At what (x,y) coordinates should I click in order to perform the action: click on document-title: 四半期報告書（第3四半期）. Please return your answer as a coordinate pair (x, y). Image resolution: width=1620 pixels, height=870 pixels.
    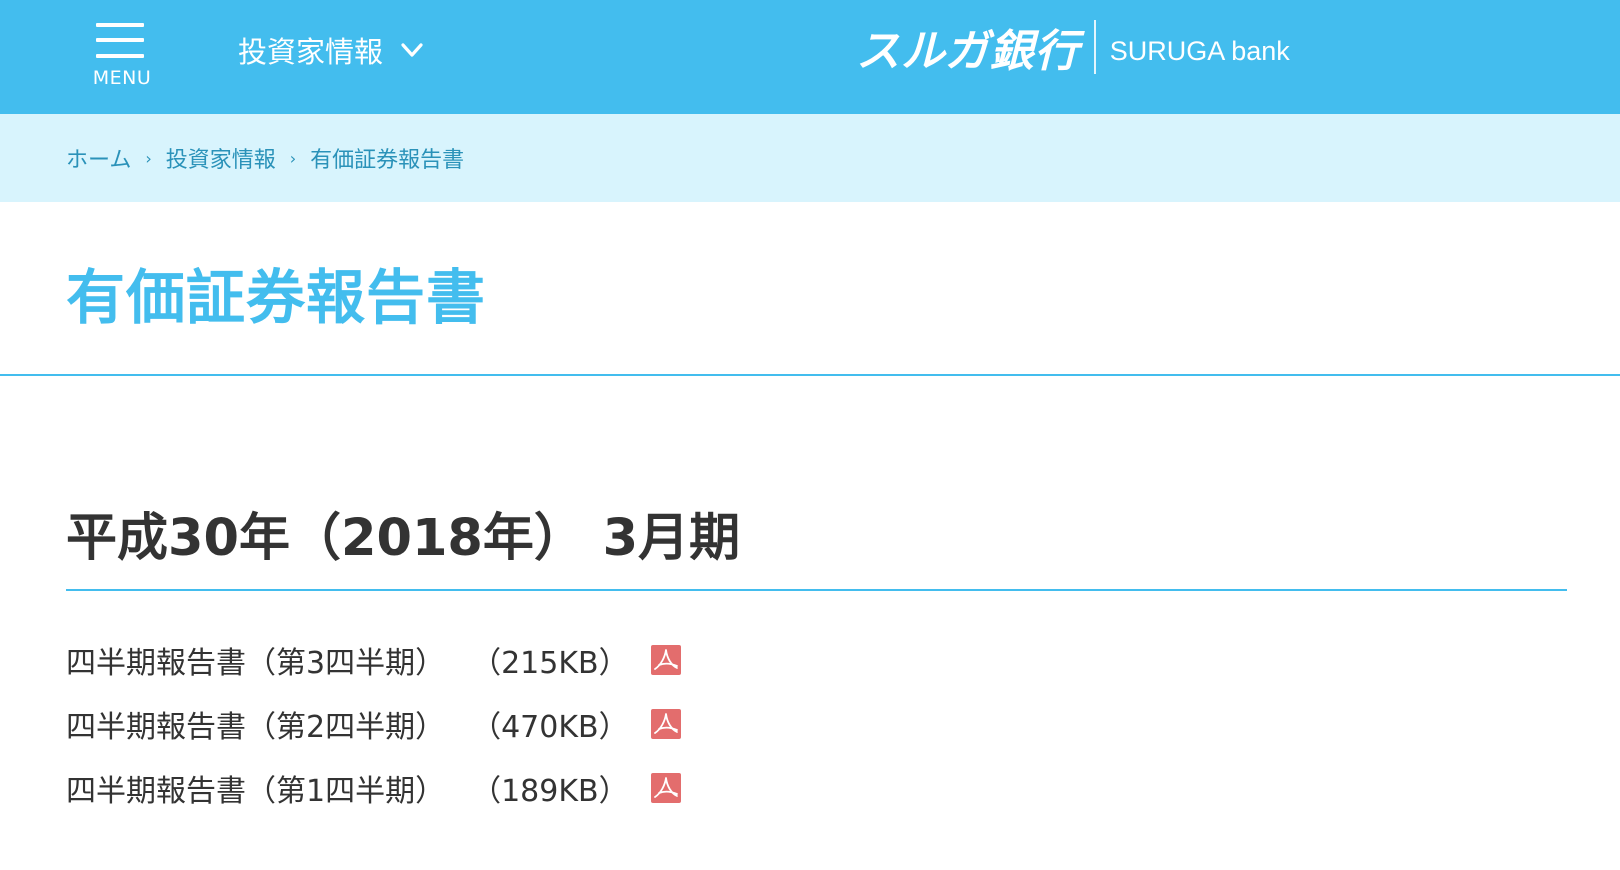
    Looking at the image, I should click on (256, 663).